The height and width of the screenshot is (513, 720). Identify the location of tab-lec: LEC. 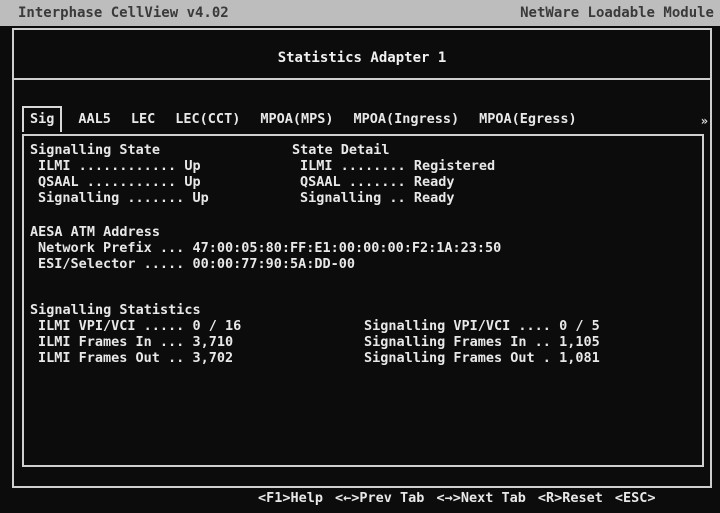
(143, 119).